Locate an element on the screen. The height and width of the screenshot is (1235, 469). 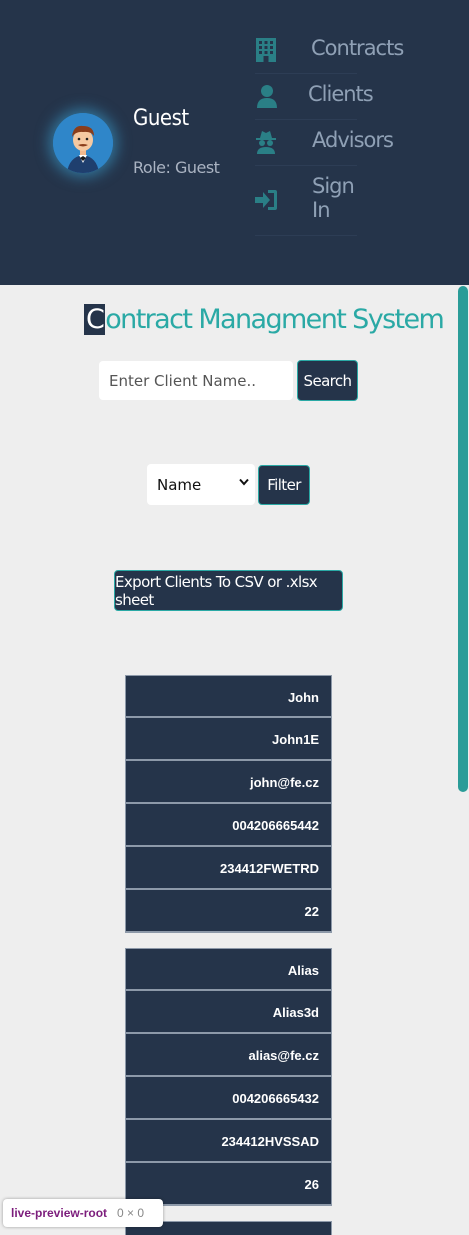
filter-select: Name is located at coordinates (201, 484).